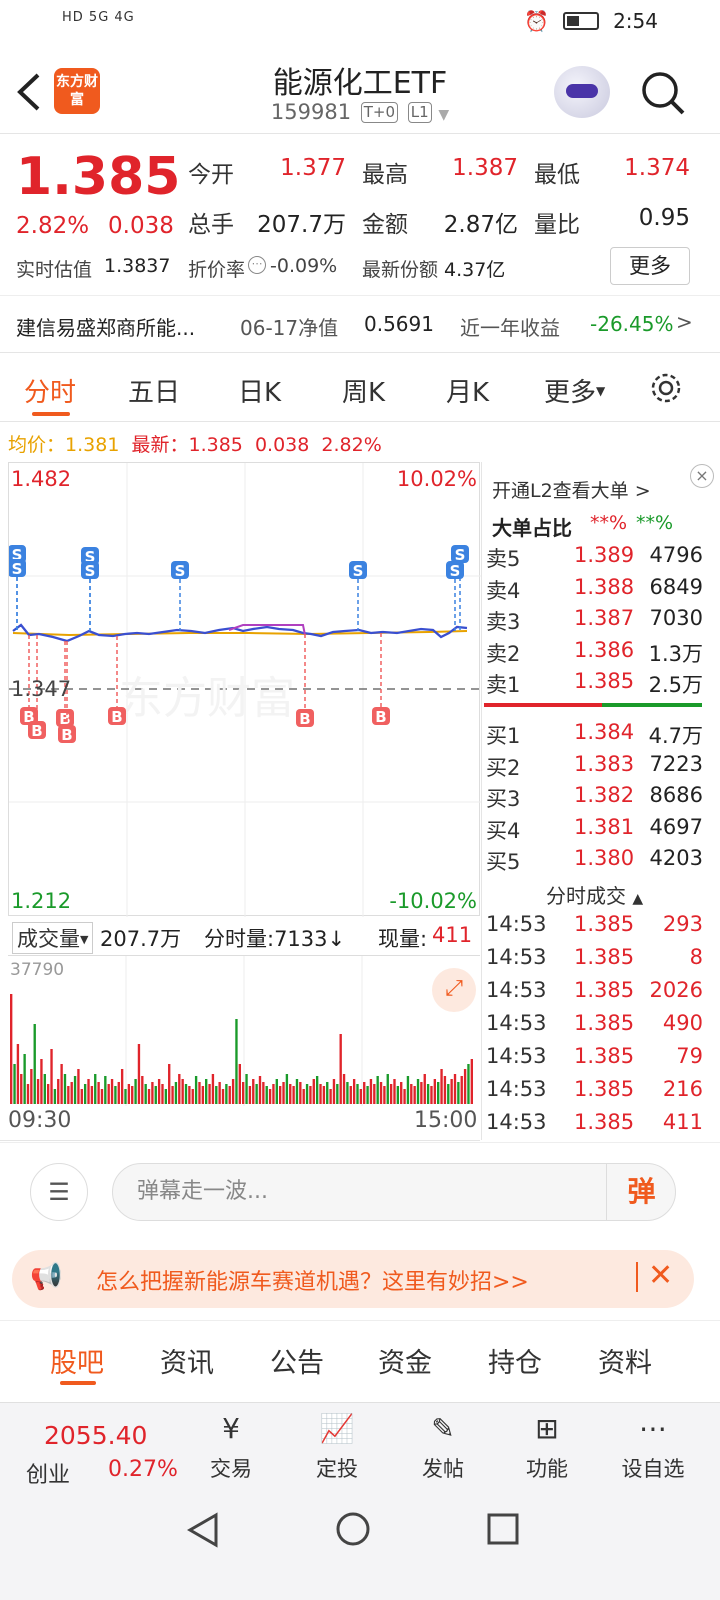 This screenshot has width=720, height=1600. I want to click on danmu-settings-icon: ☰, so click(59, 1192).